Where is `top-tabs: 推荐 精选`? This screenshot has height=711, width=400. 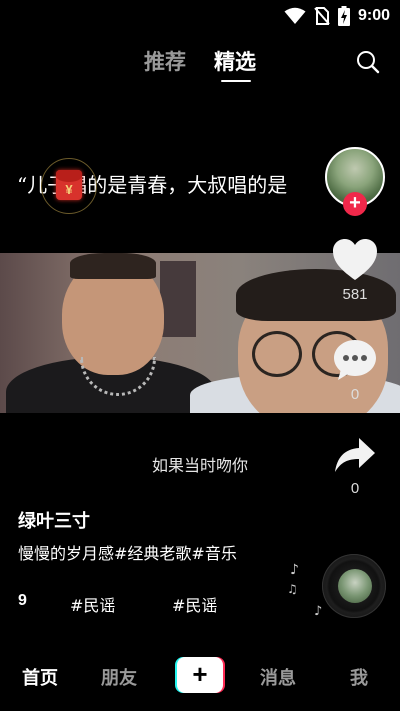 top-tabs: 推荐 精选 is located at coordinates (200, 66).